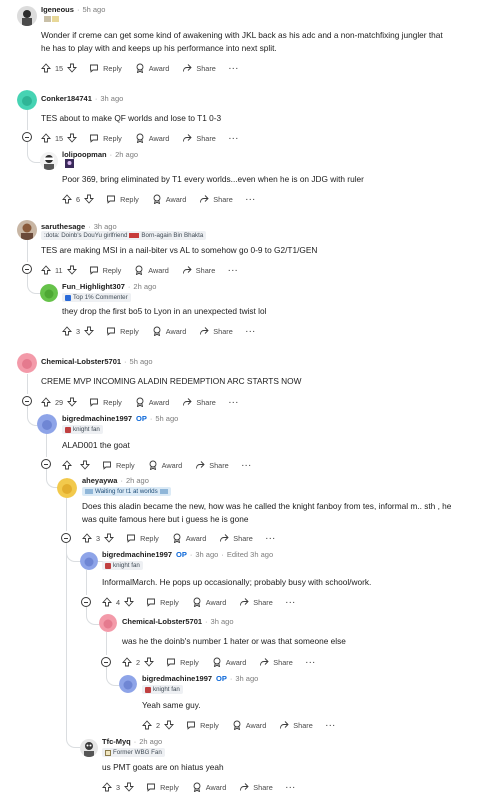 Image resolution: width=487 pixels, height=794 pixels. Describe the element at coordinates (57, 10) in the screenshot. I see `username: Igeneous` at that location.